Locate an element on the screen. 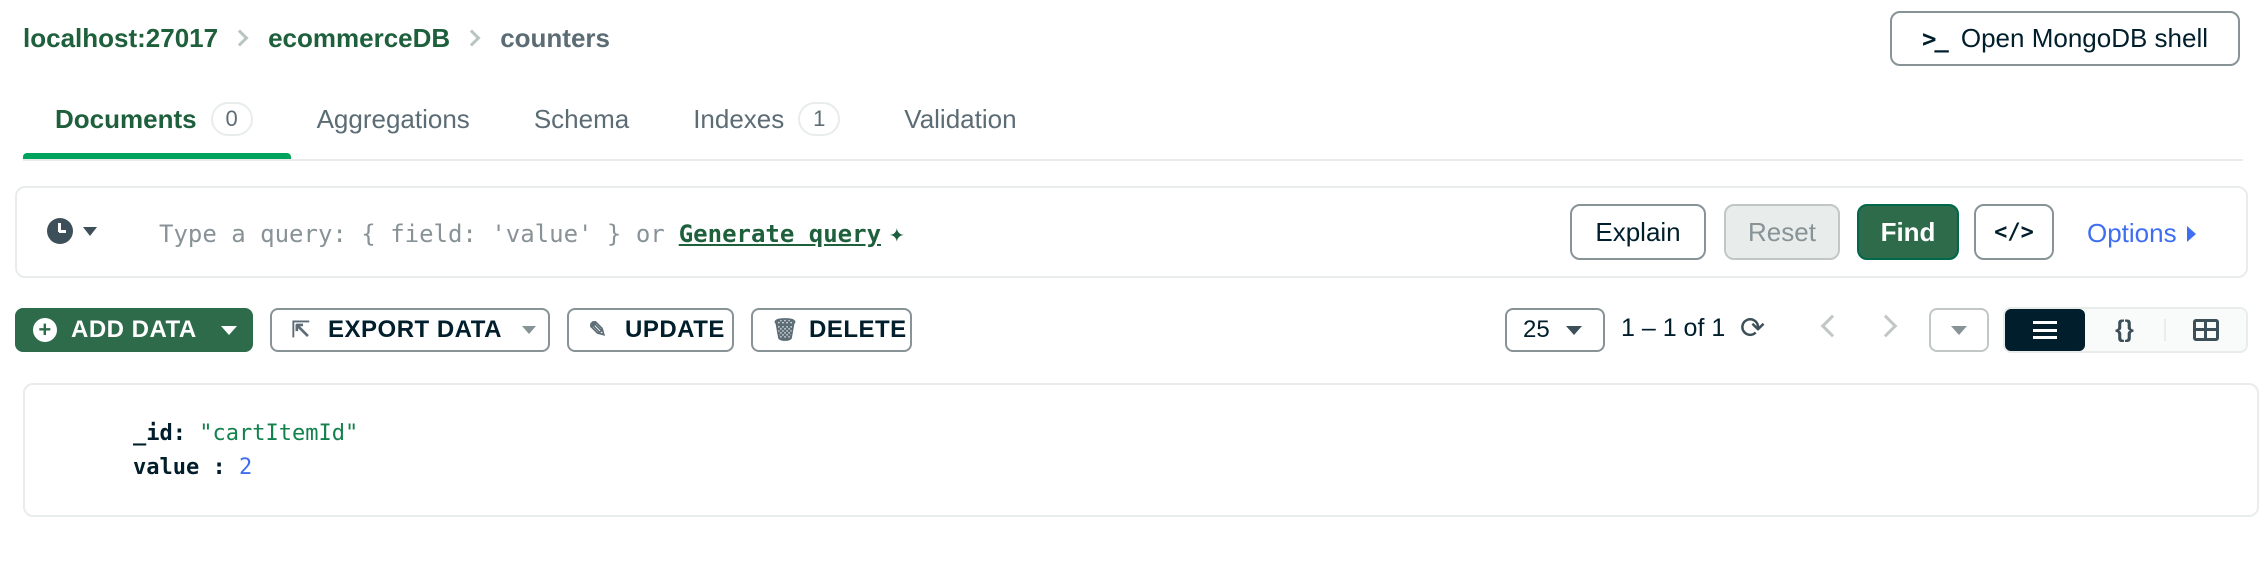 This screenshot has height=572, width=2266. tab-documents: Documents 0 is located at coordinates (154, 119).